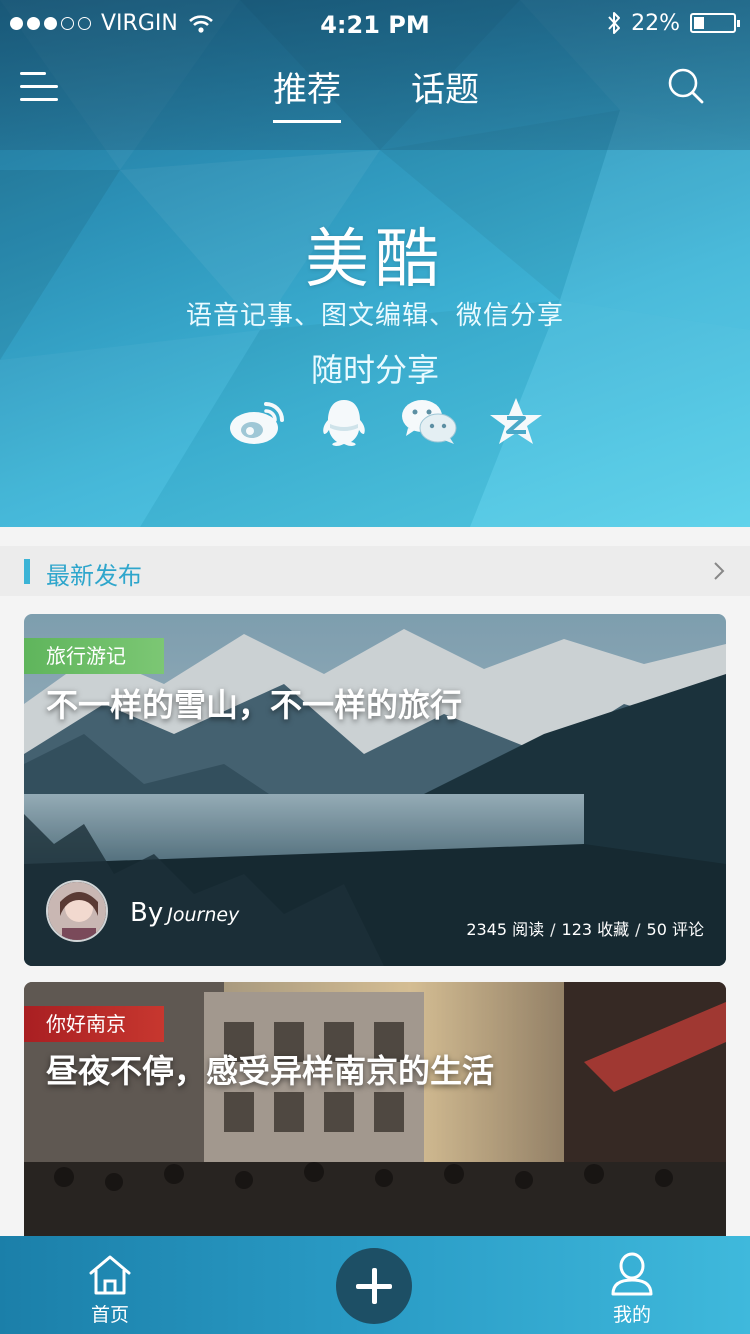  I want to click on section-marker, so click(27, 571).